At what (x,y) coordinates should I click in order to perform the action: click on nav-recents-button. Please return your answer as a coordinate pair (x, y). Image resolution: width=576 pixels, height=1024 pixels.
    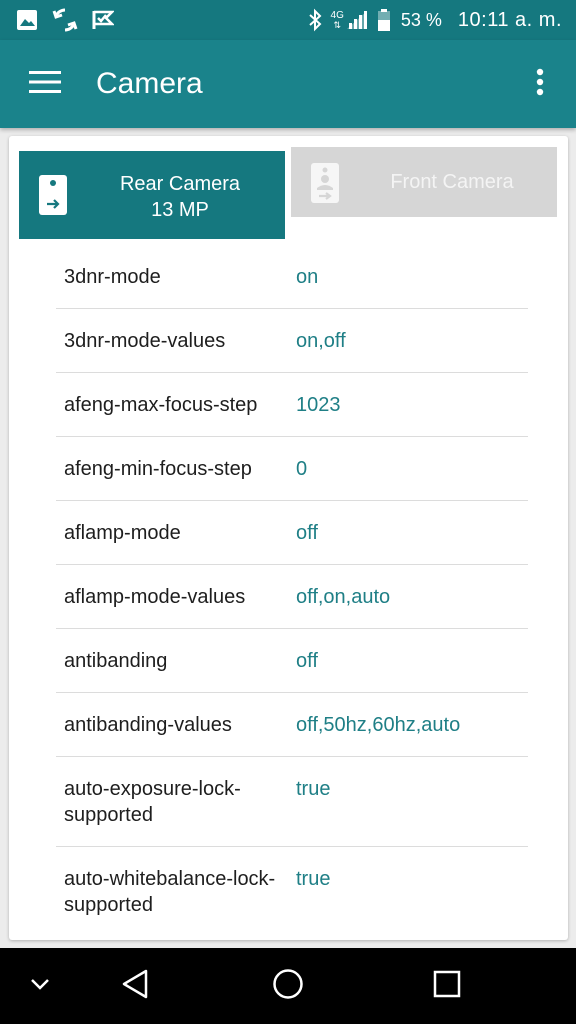
    Looking at the image, I should click on (447, 986).